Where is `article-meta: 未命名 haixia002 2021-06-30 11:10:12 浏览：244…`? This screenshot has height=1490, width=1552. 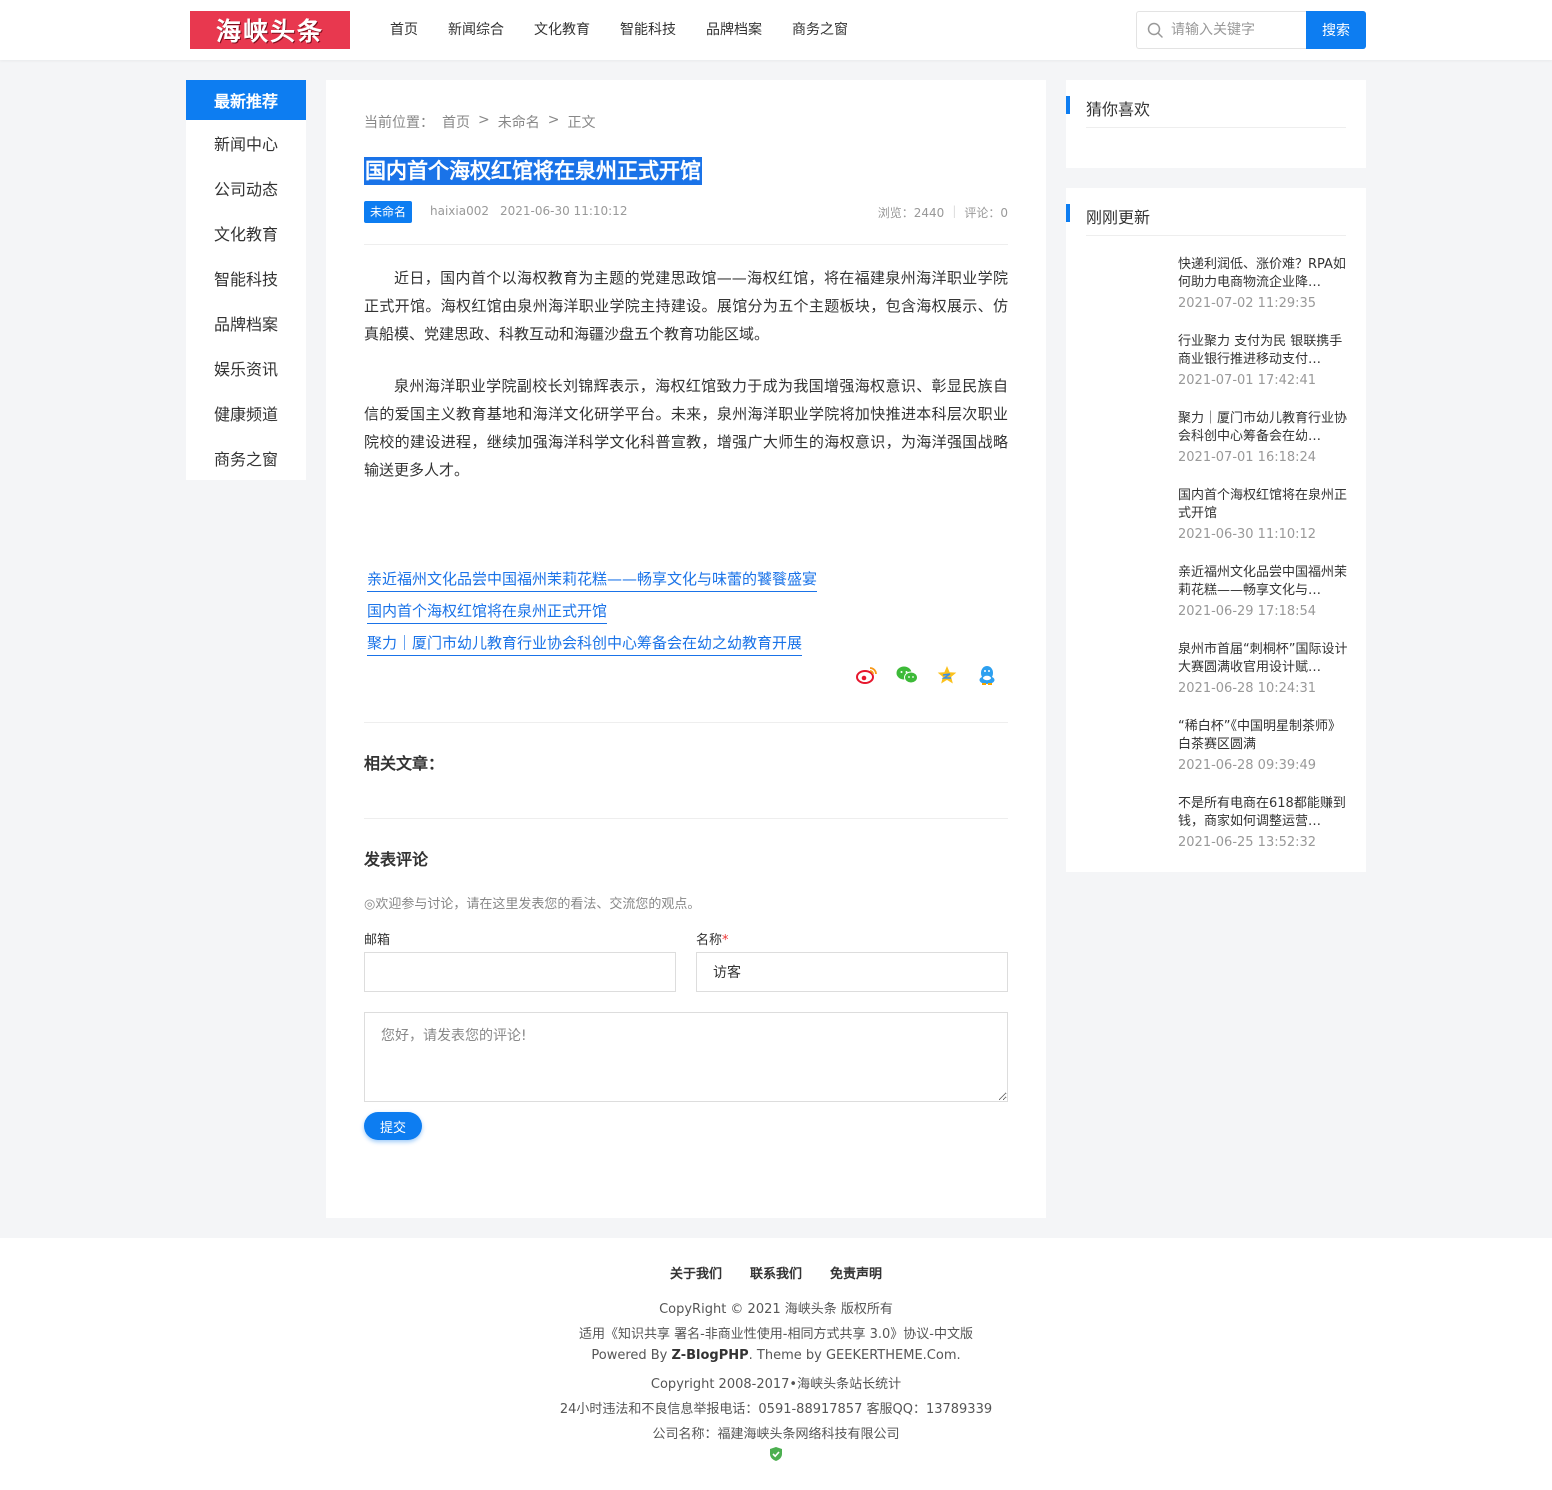
article-meta: 未命名 haixia002 2021-06-30 11:10:12 浏览：244… is located at coordinates (686, 212).